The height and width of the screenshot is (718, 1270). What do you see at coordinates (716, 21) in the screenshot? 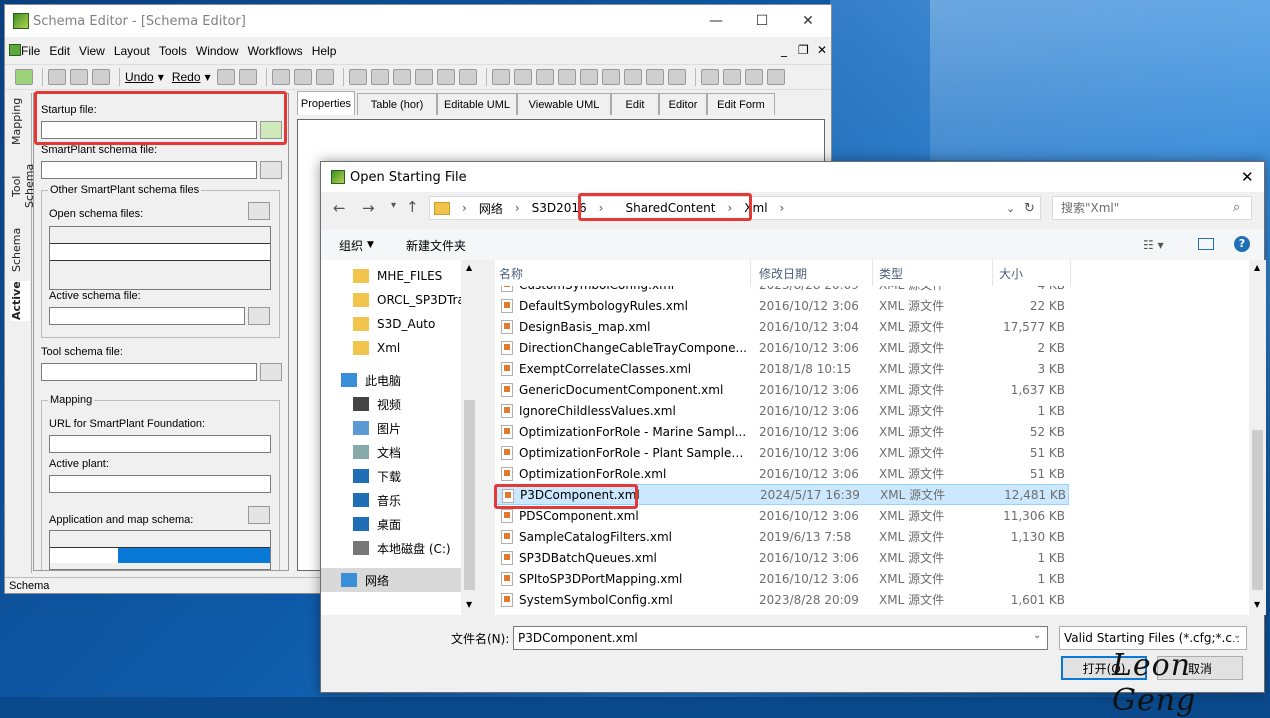
I see `minimize-button: —` at bounding box center [716, 21].